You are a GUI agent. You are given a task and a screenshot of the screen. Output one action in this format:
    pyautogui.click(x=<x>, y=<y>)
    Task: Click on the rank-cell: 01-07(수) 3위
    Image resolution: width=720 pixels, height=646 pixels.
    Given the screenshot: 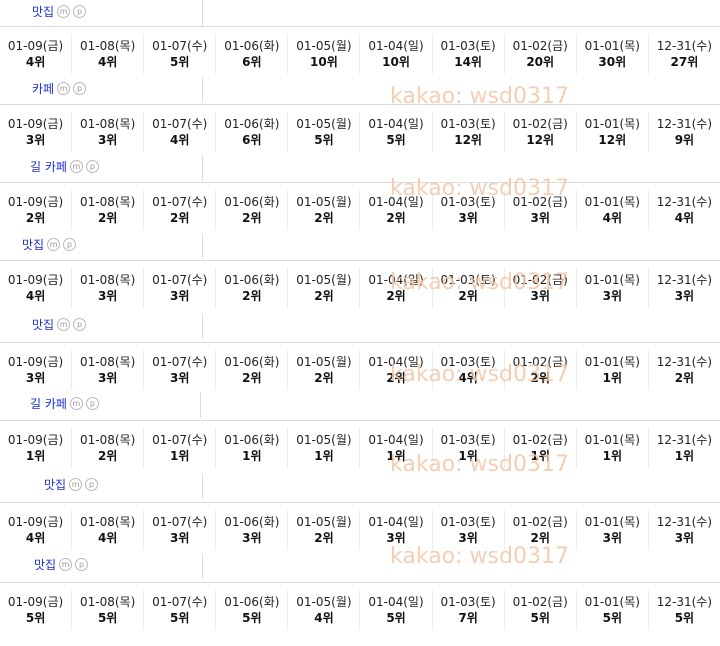 What is the action you would take?
    pyautogui.click(x=180, y=530)
    